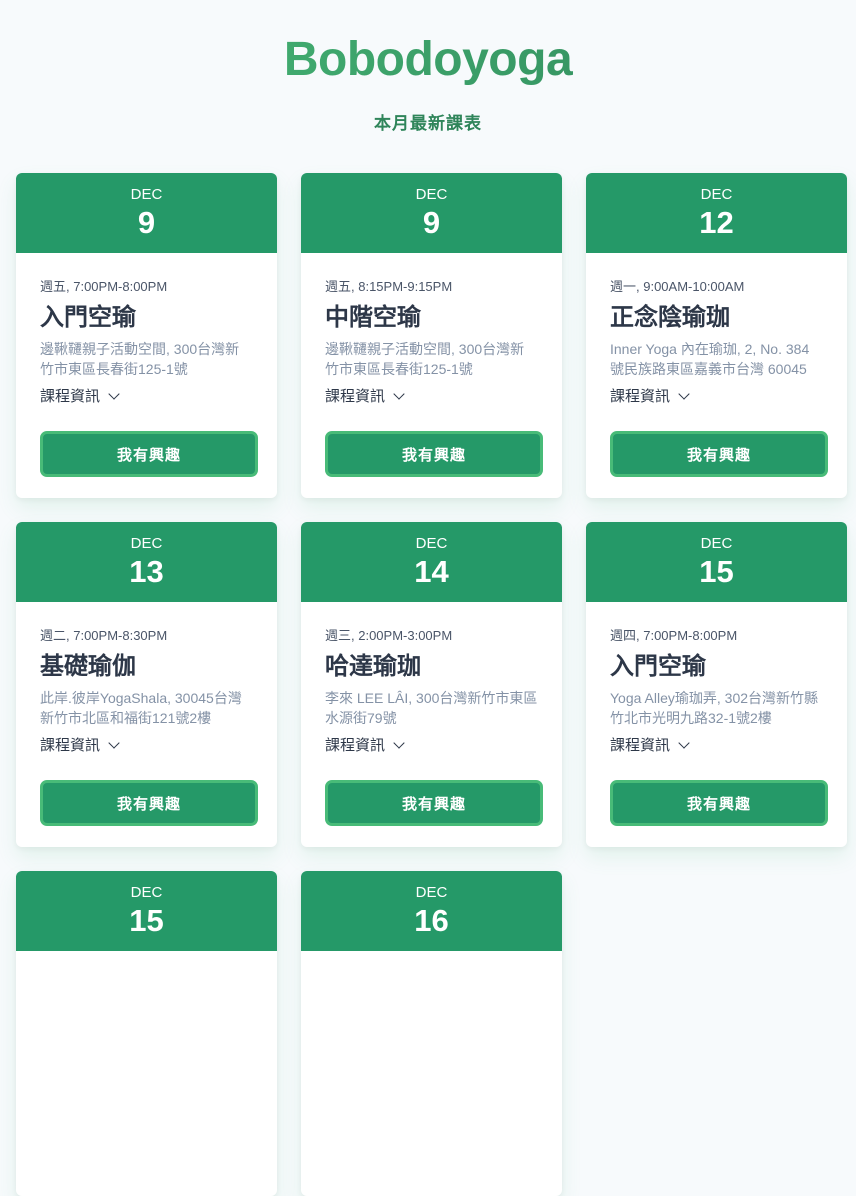  I want to click on class-name: 正念陰瑜珈, so click(670, 317).